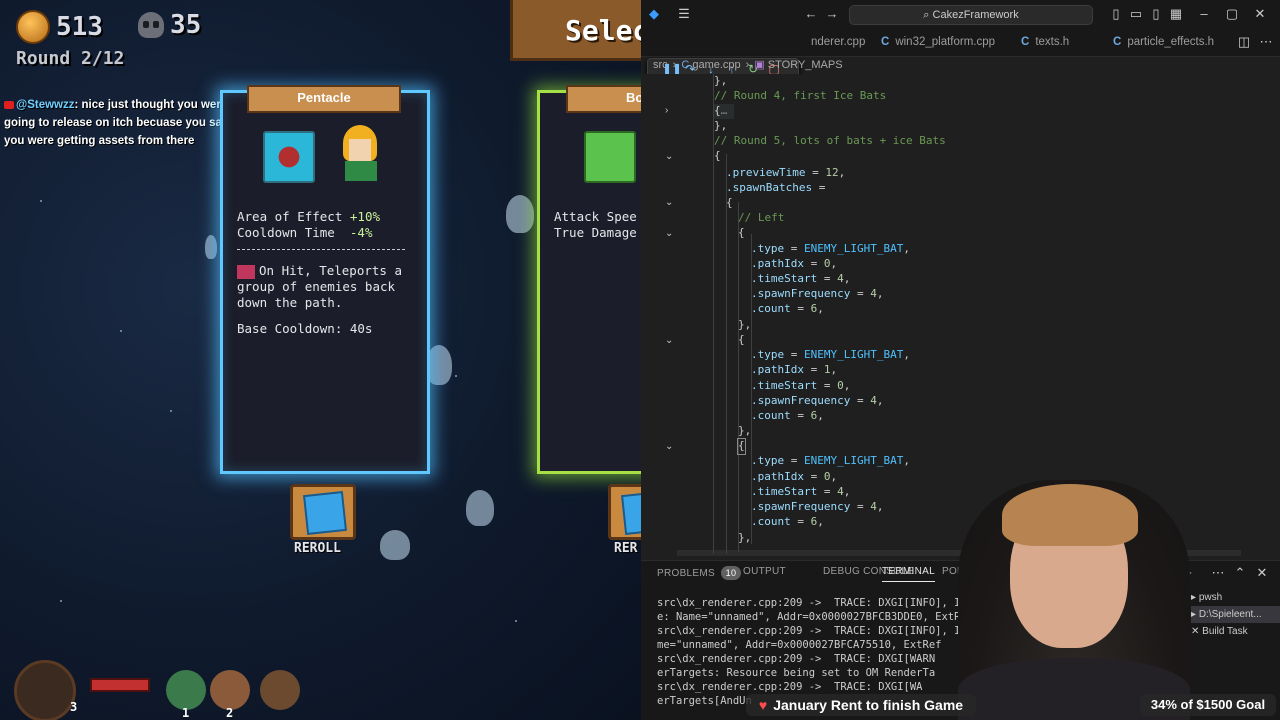 The height and width of the screenshot is (720, 1280). What do you see at coordinates (716, 65) in the screenshot?
I see `breadcrumb-item: game.cpp` at bounding box center [716, 65].